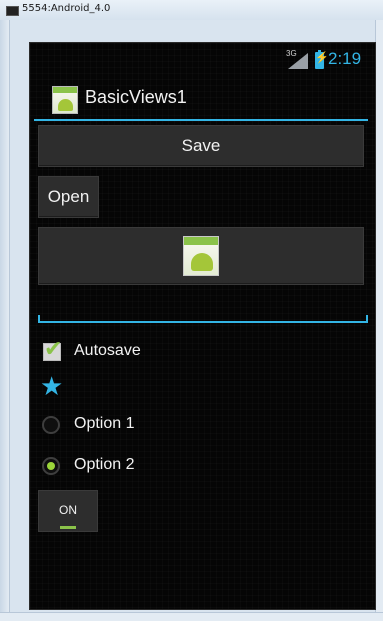  Describe the element at coordinates (201, 241) in the screenshot. I see `android-image-icon-bar` at that location.